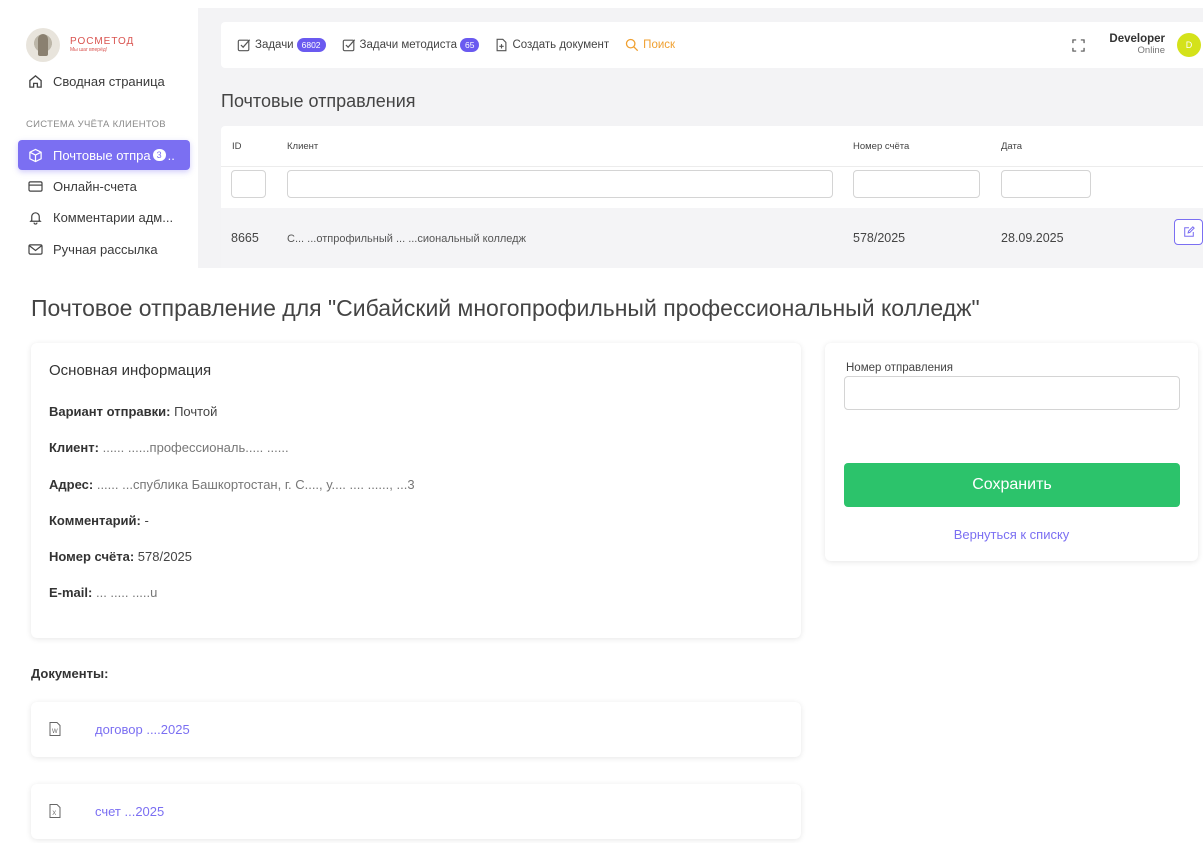 This screenshot has width=1203, height=843. Describe the element at coordinates (274, 45) in the screenshot. I see `tasks-label: Задачи` at that location.